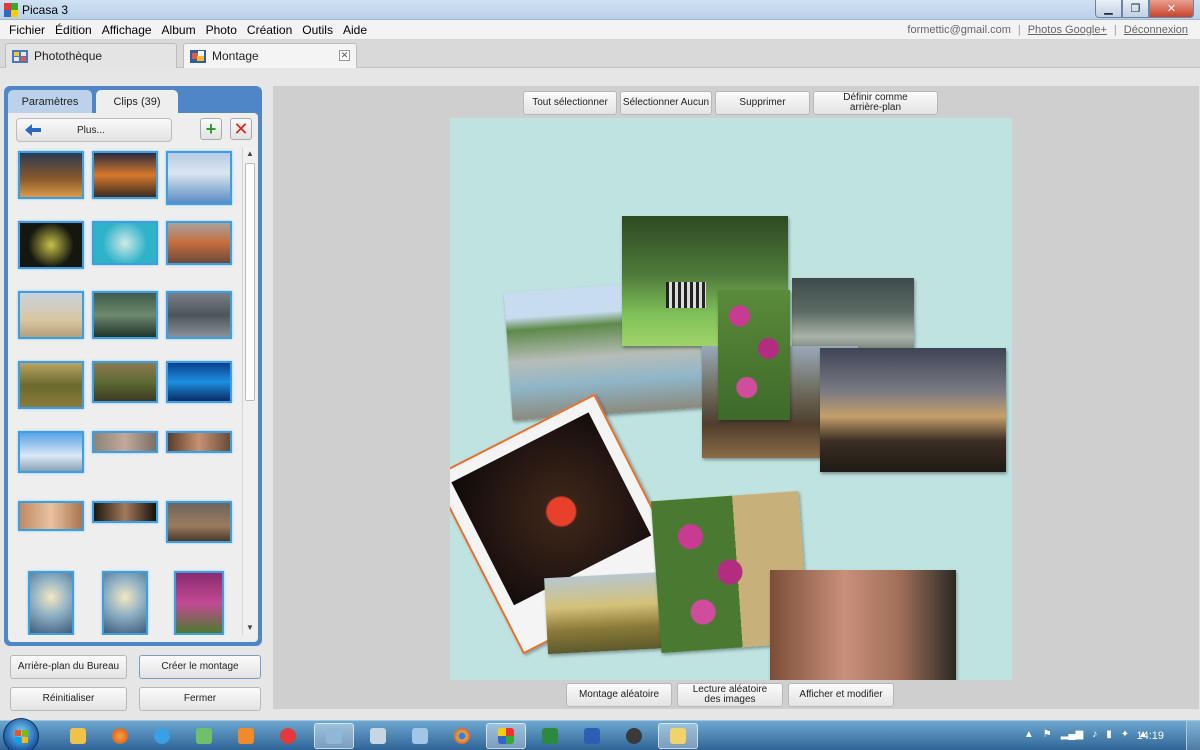 The image size is (1200, 750). What do you see at coordinates (1108, 9) in the screenshot?
I see `minimize-button: ▁` at bounding box center [1108, 9].